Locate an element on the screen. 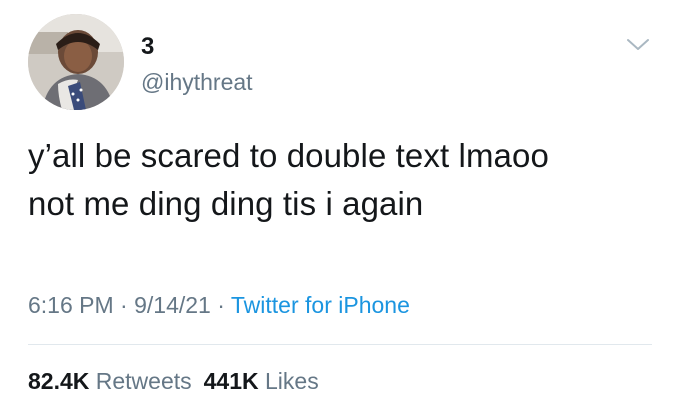 This screenshot has width=680, height=412. avatar is located at coordinates (76, 62).